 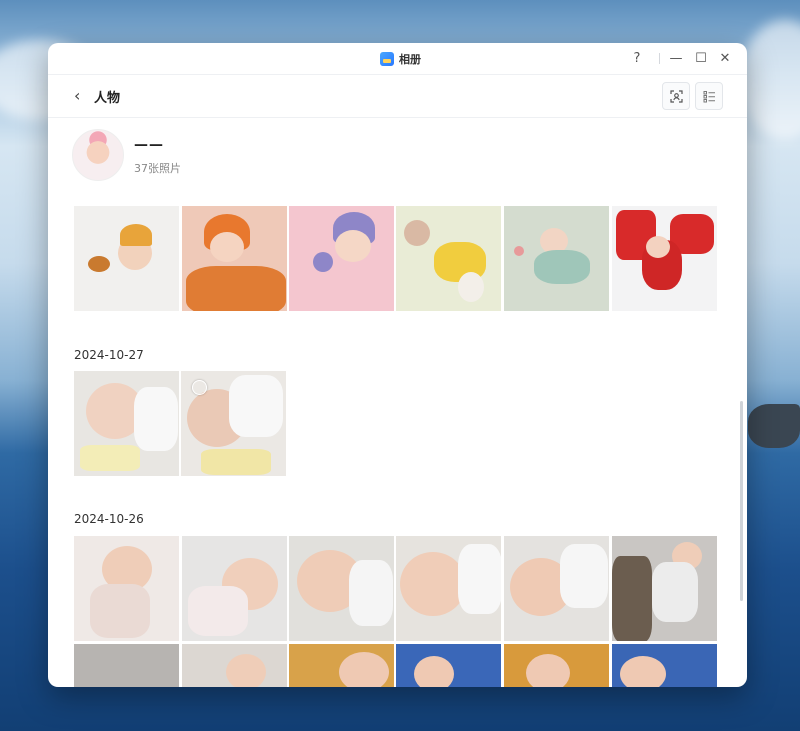 What do you see at coordinates (387, 59) in the screenshot?
I see `album-app-icon` at bounding box center [387, 59].